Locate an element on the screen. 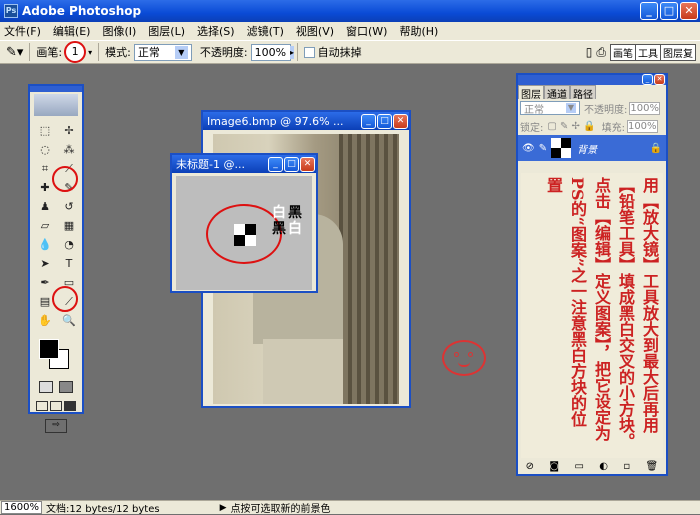  fill-label: 填充: is located at coordinates (613, 128).